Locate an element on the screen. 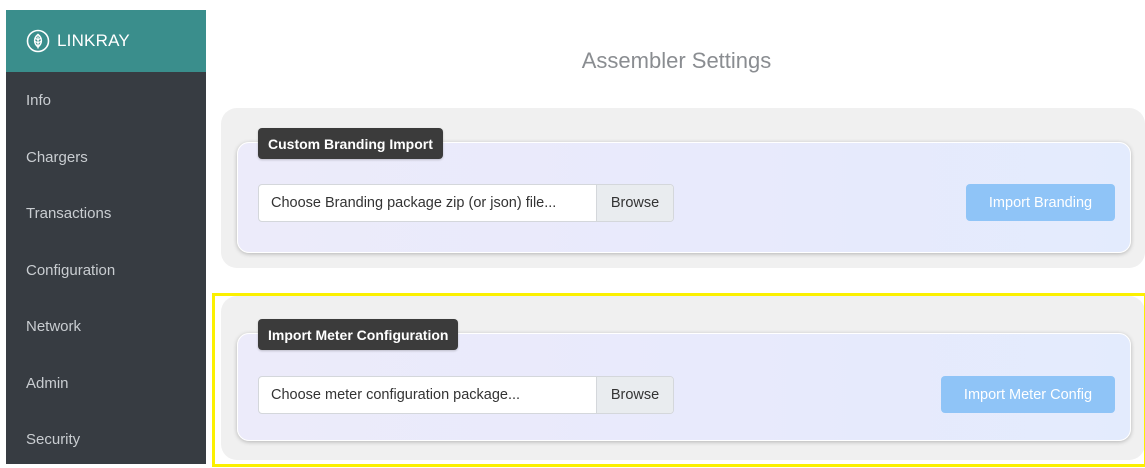 The height and width of the screenshot is (468, 1145). sidebar-item-configuration: Configuration is located at coordinates (106, 270).